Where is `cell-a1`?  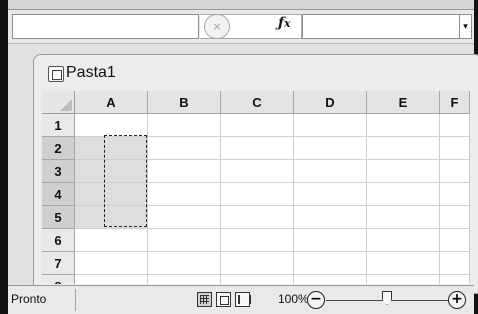
cell-a1 is located at coordinates (111, 125).